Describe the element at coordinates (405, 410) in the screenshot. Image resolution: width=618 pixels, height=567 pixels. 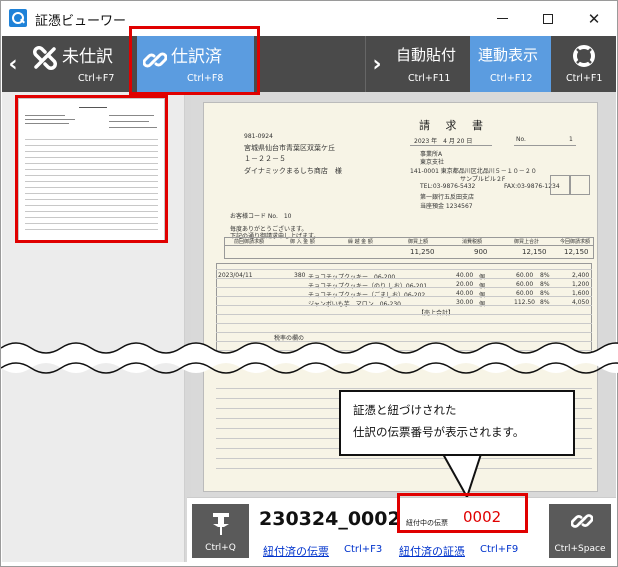
I see `callout-line-1: 証憑と紐づけされた` at that location.